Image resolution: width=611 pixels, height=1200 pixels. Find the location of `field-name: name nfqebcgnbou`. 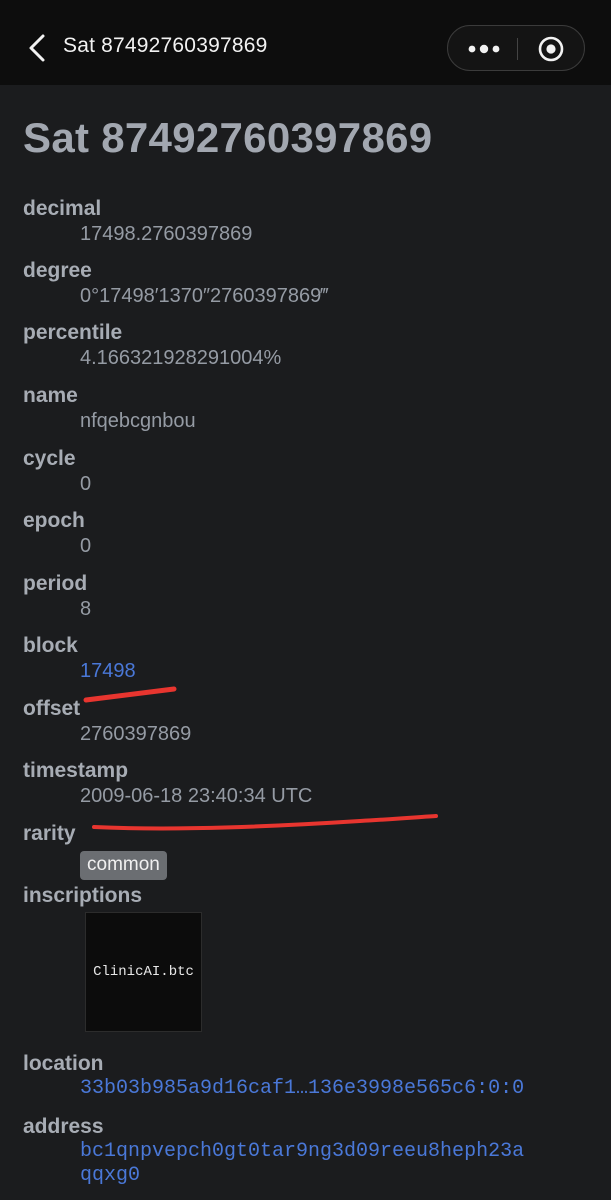

field-name: name nfqebcgnbou is located at coordinates (109, 408).